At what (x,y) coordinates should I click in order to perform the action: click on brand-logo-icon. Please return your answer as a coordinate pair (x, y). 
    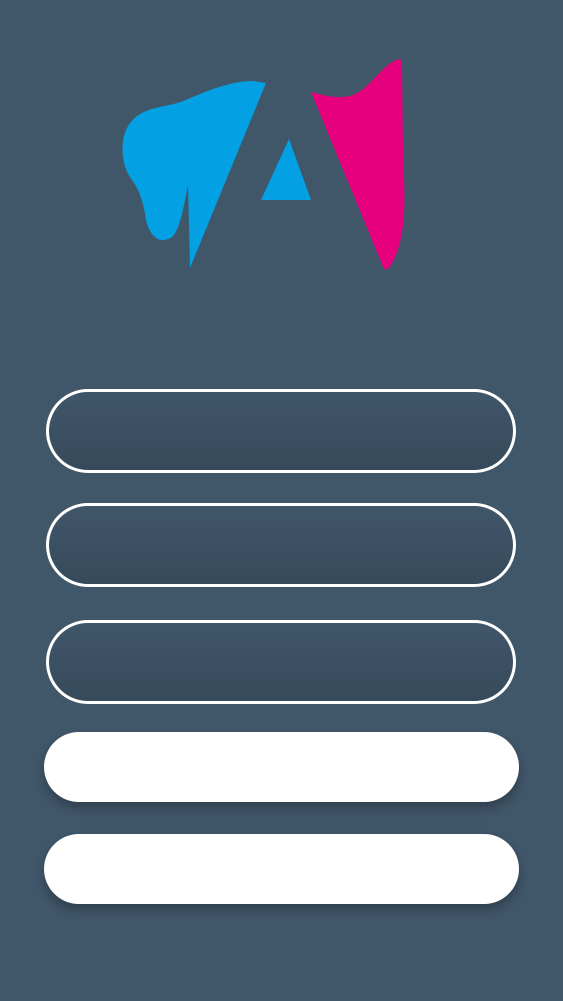
    Looking at the image, I should click on (263, 164).